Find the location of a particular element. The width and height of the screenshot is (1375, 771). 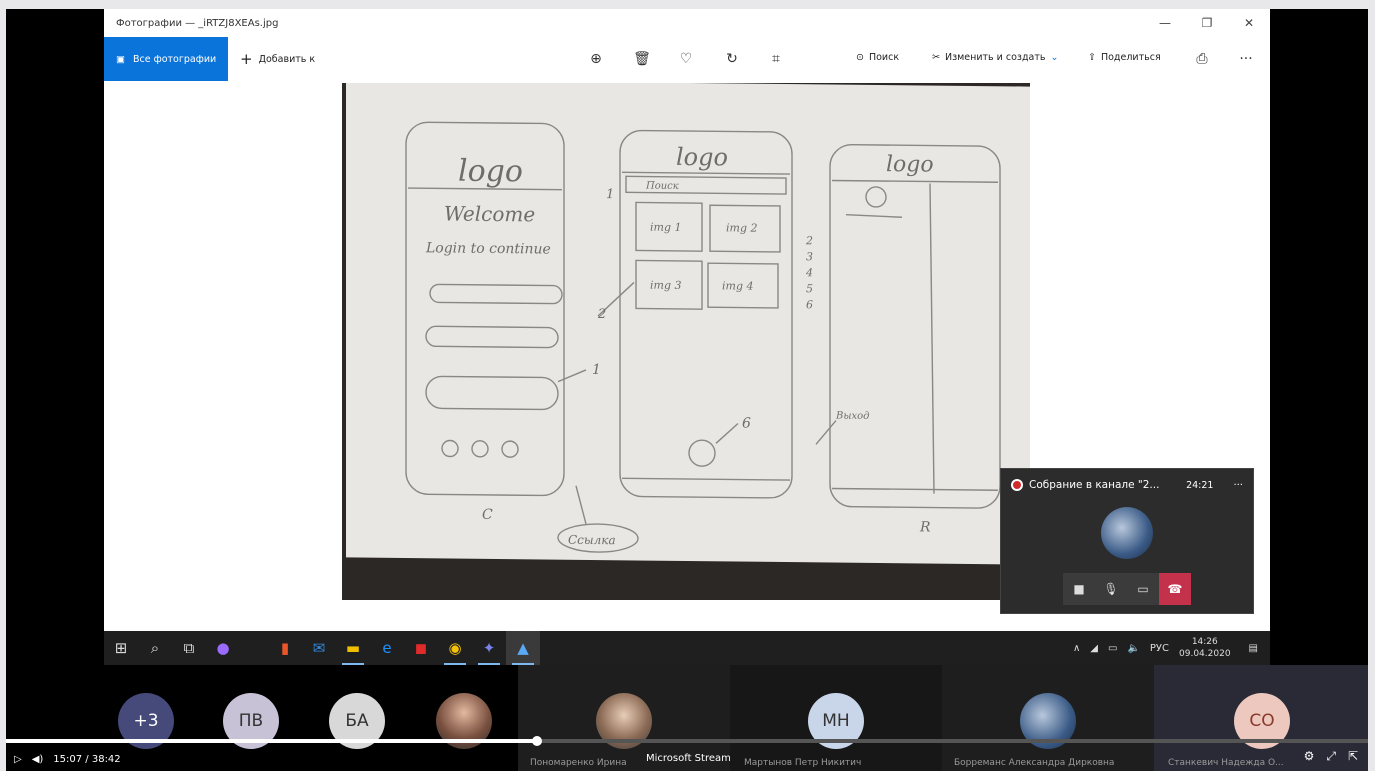

edit-create-button: ✂ Изменить и создать ⌄ is located at coordinates (995, 57).